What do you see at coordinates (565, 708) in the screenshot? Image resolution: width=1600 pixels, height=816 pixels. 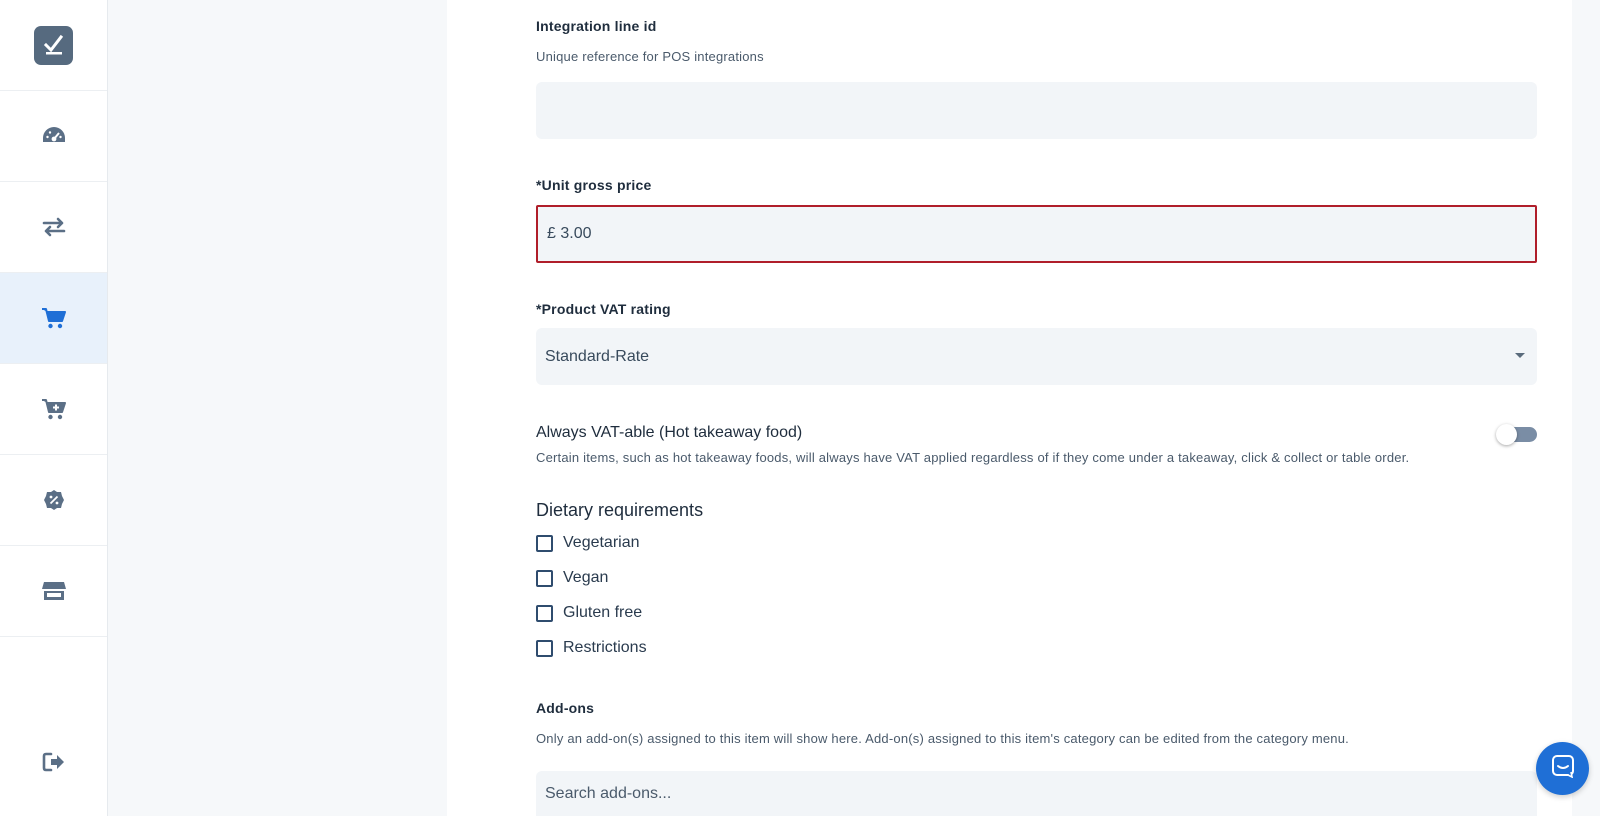 I see `addons-label: Add-ons` at bounding box center [565, 708].